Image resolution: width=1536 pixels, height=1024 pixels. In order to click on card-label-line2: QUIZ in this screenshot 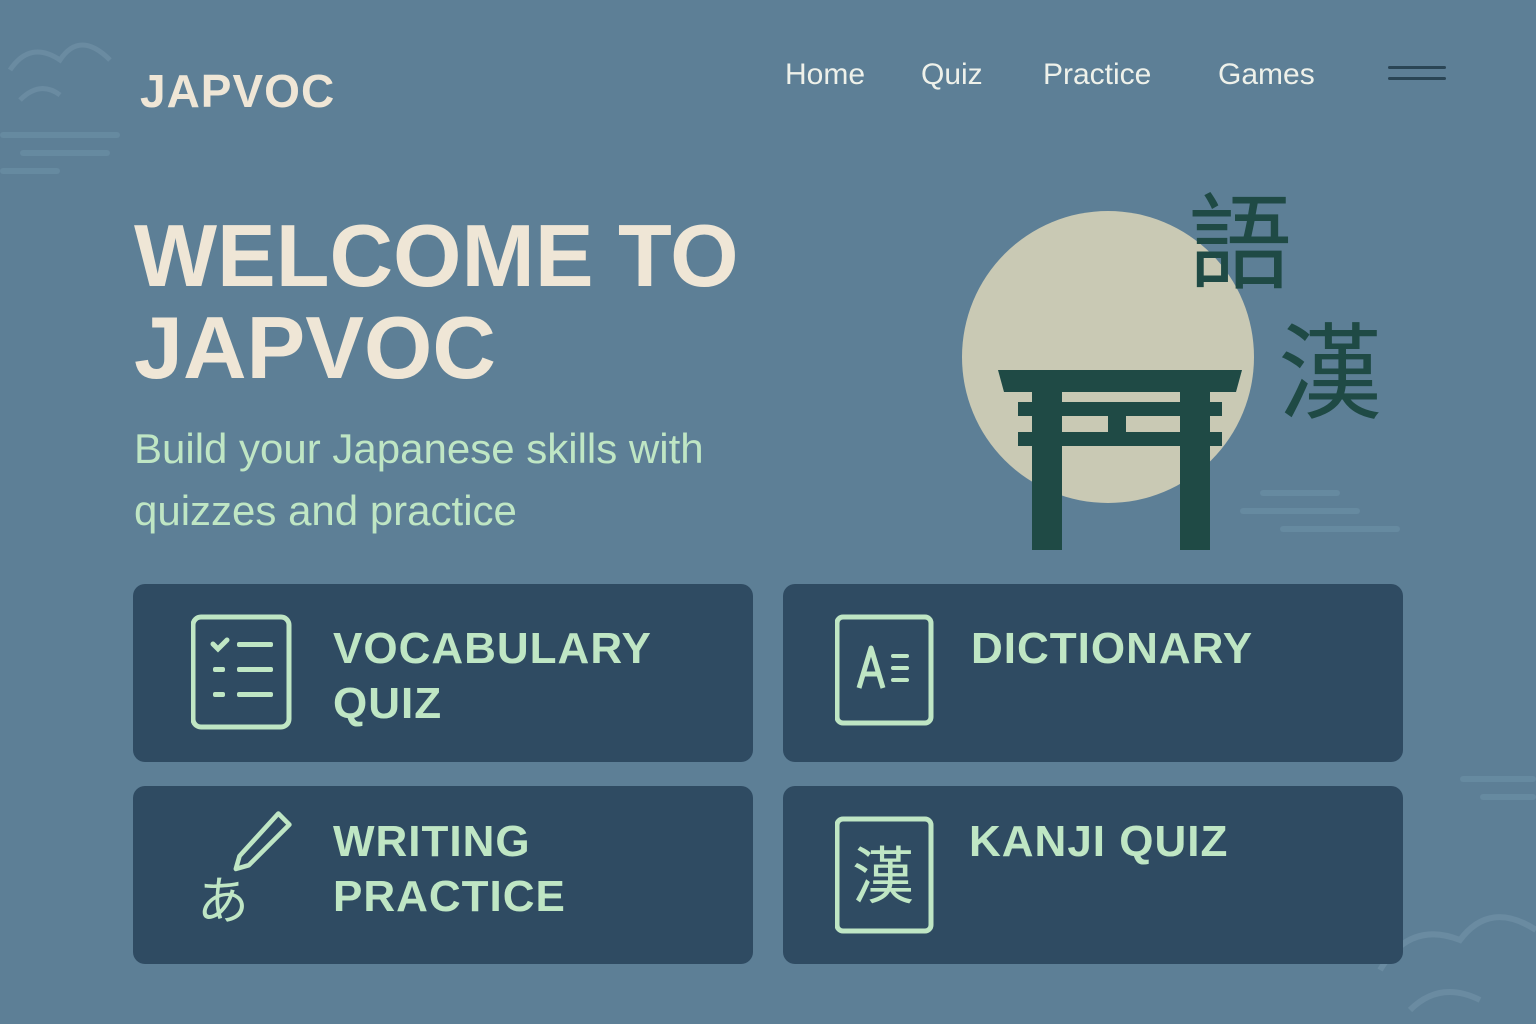, I will do `click(388, 703)`.